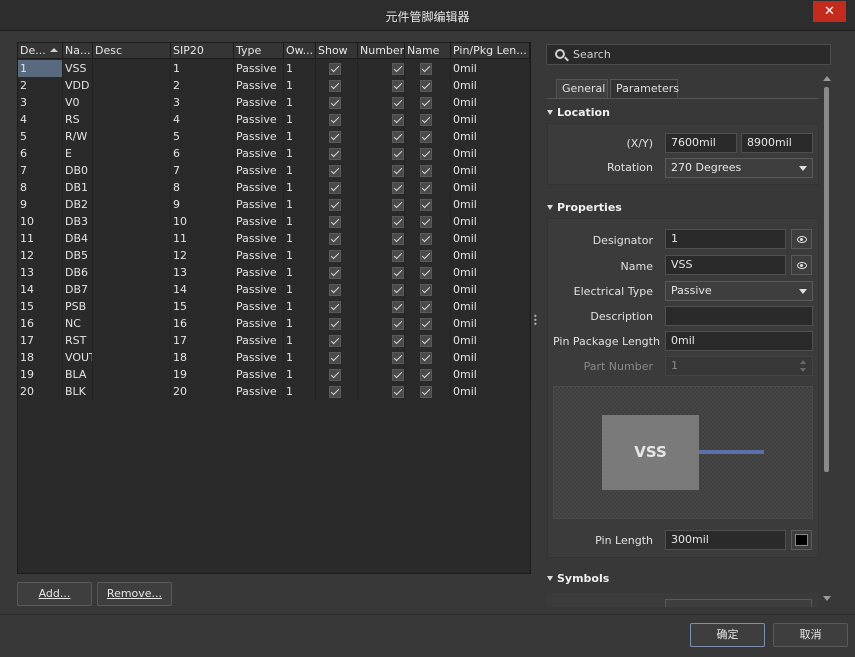  Describe the element at coordinates (78, 374) in the screenshot. I see `cell-name: BLA` at that location.